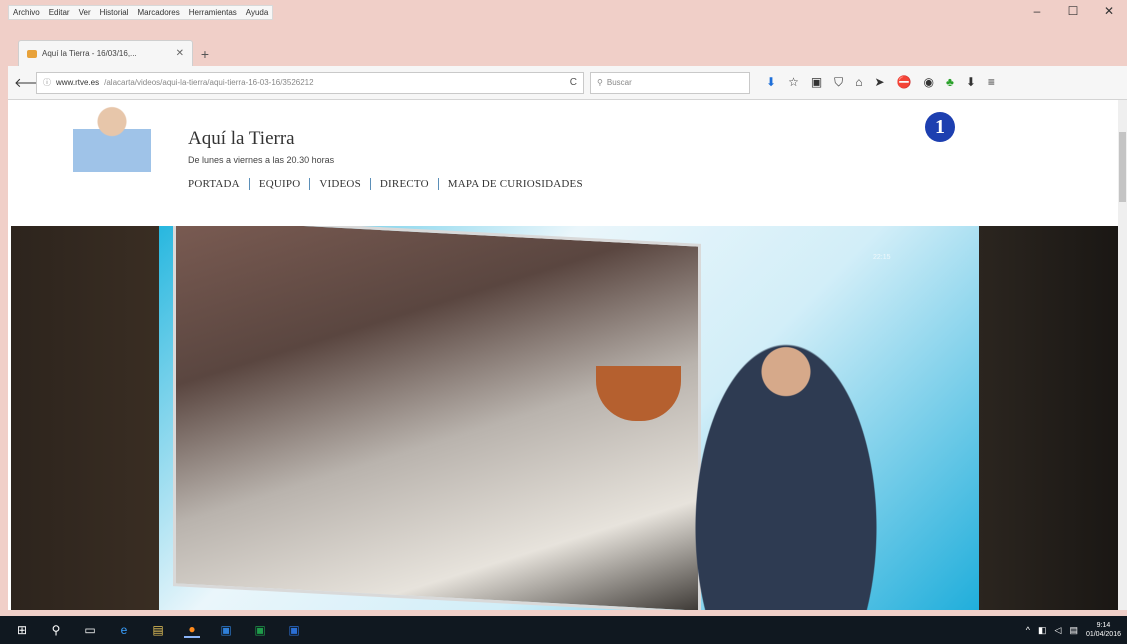 This screenshot has height=644, width=1127. What do you see at coordinates (563, 630) in the screenshot?
I see `taskbar: ⊞ ⚲ ▭ e ▤ ● ▣ ▣ ▣` at bounding box center [563, 630].